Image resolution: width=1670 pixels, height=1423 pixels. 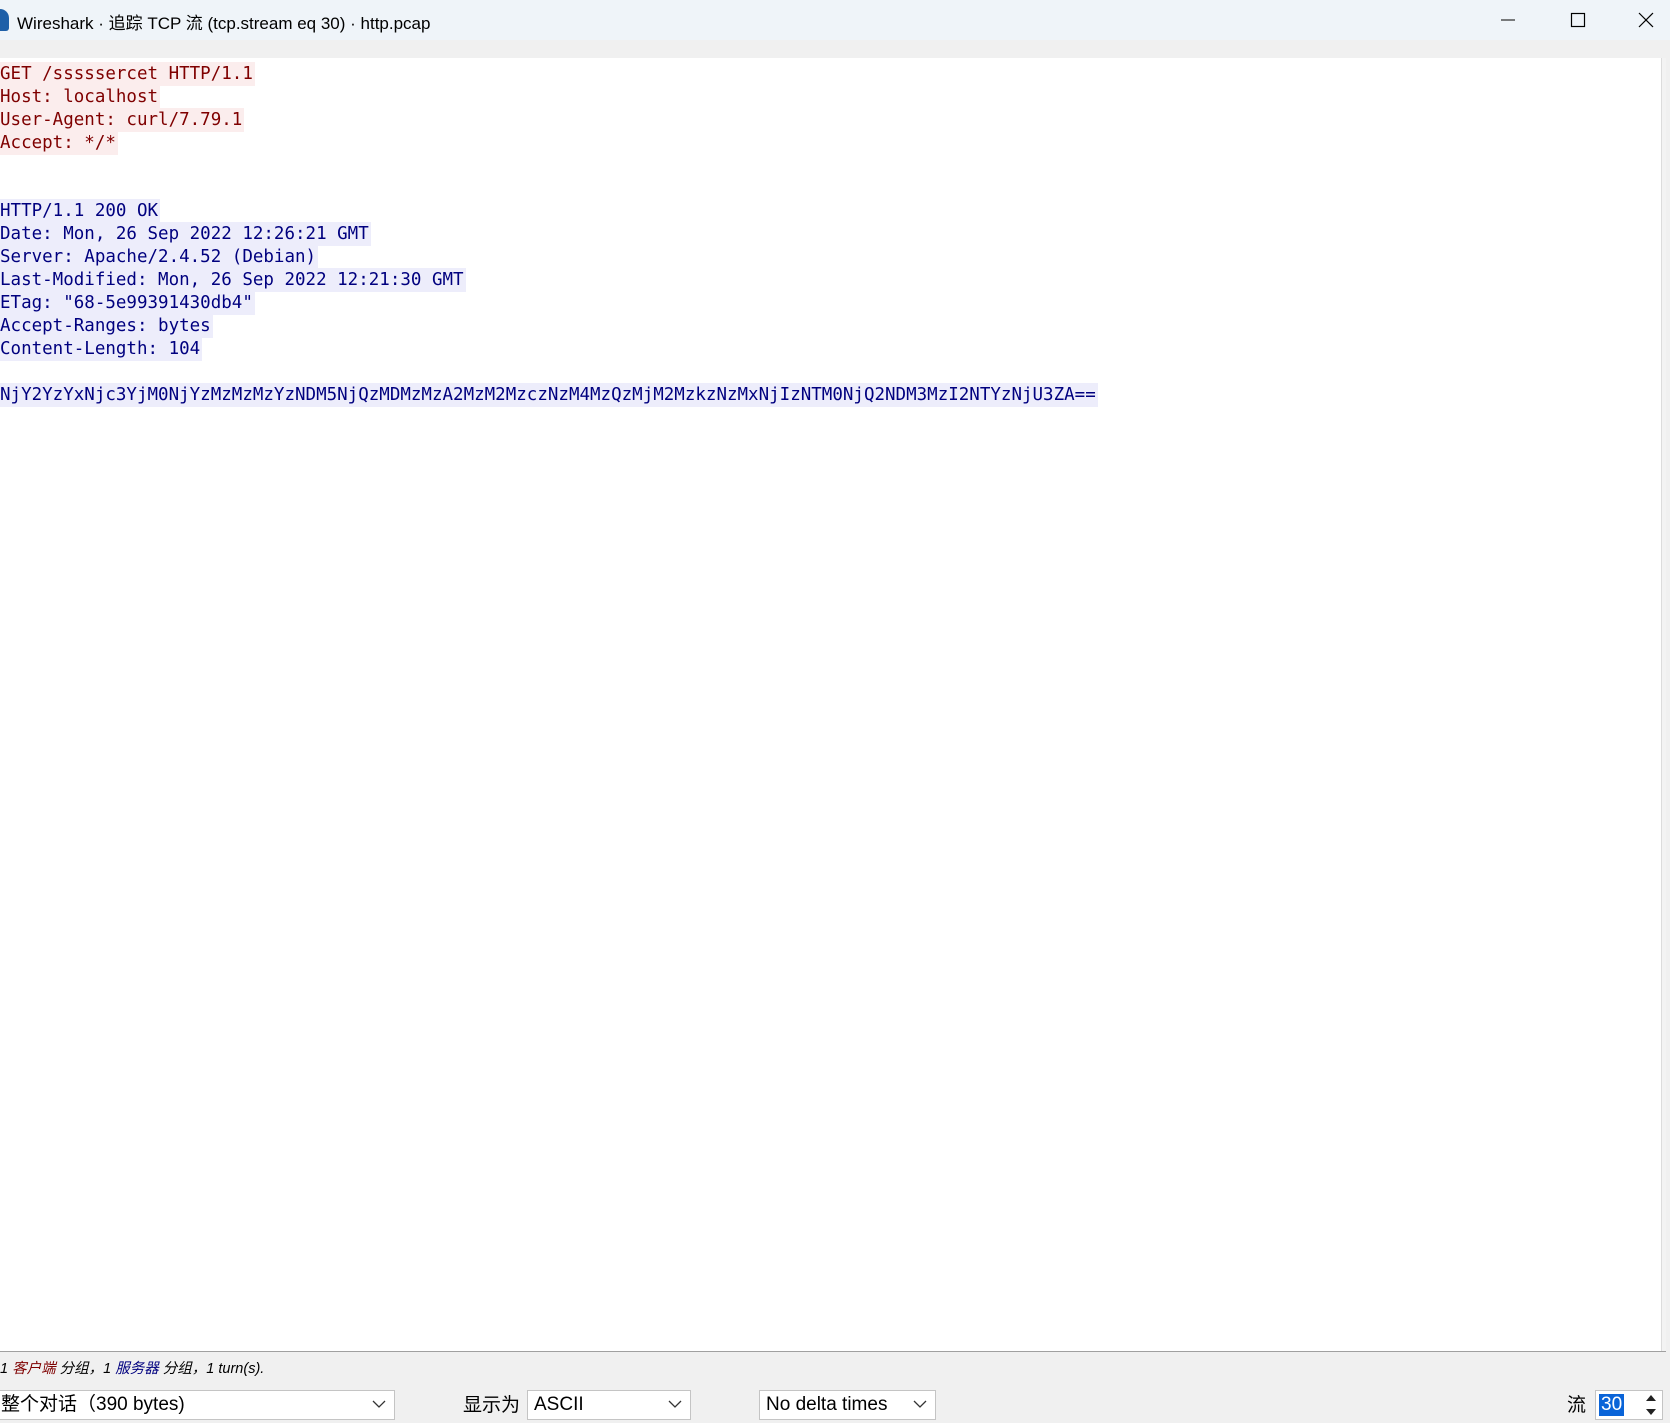 What do you see at coordinates (106, 326) in the screenshot?
I see `server-line: Accept-Ranges: bytes` at bounding box center [106, 326].